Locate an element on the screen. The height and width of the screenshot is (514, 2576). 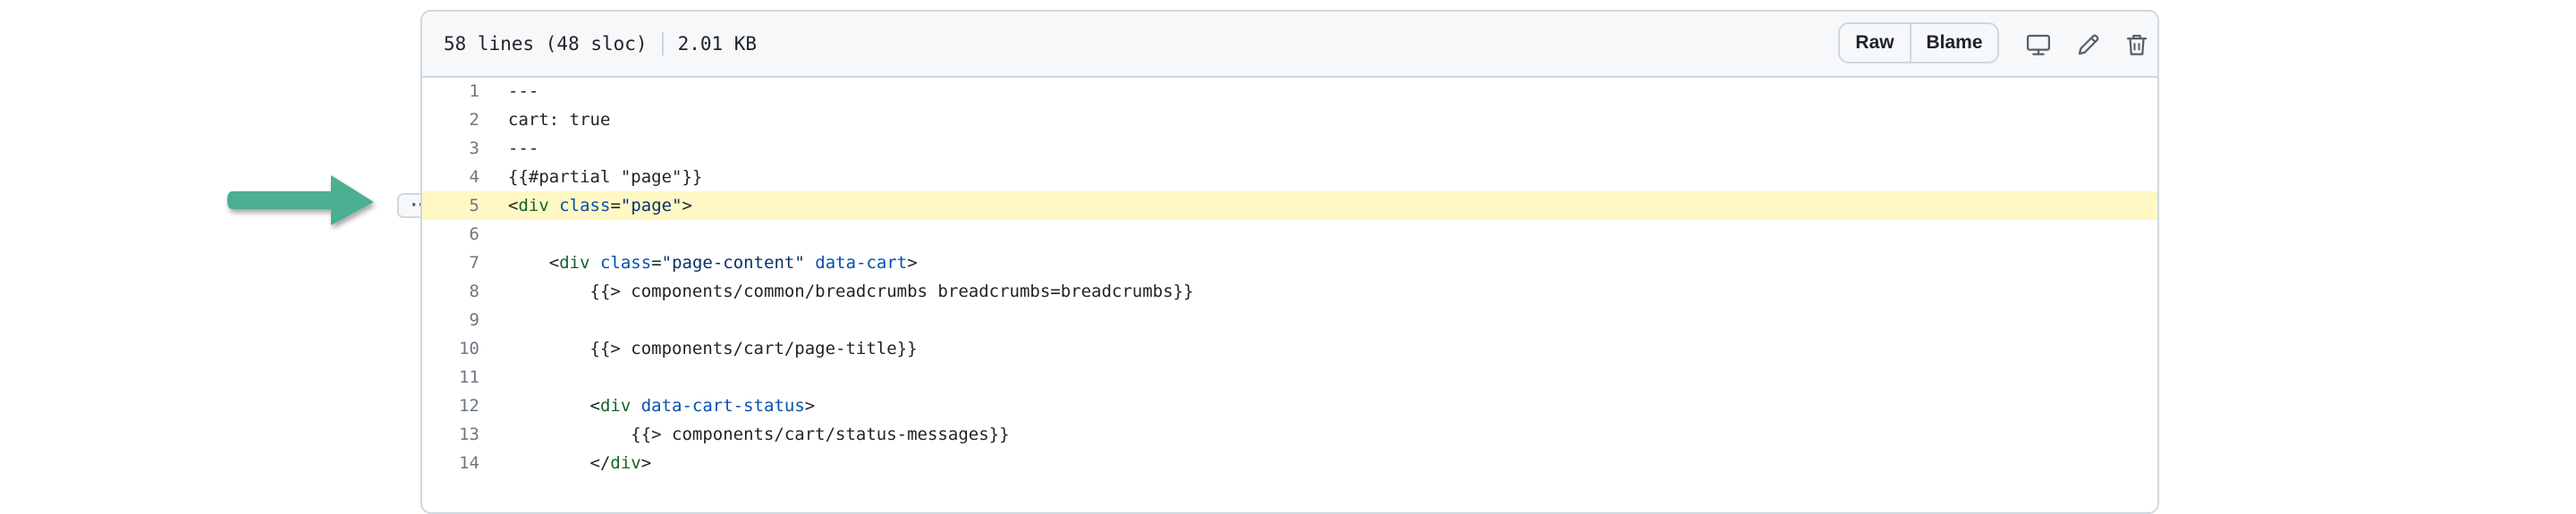
code-token: cart: true is located at coordinates (559, 120).